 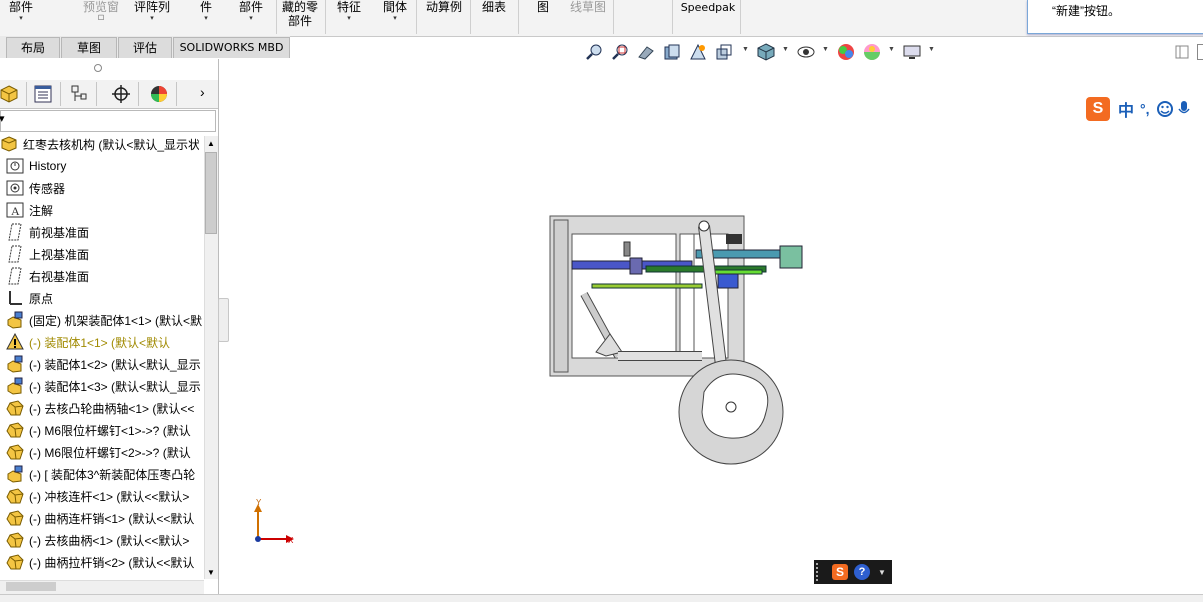 What do you see at coordinates (108, 121) in the screenshot?
I see `tree-filter-input: ▾` at bounding box center [108, 121].